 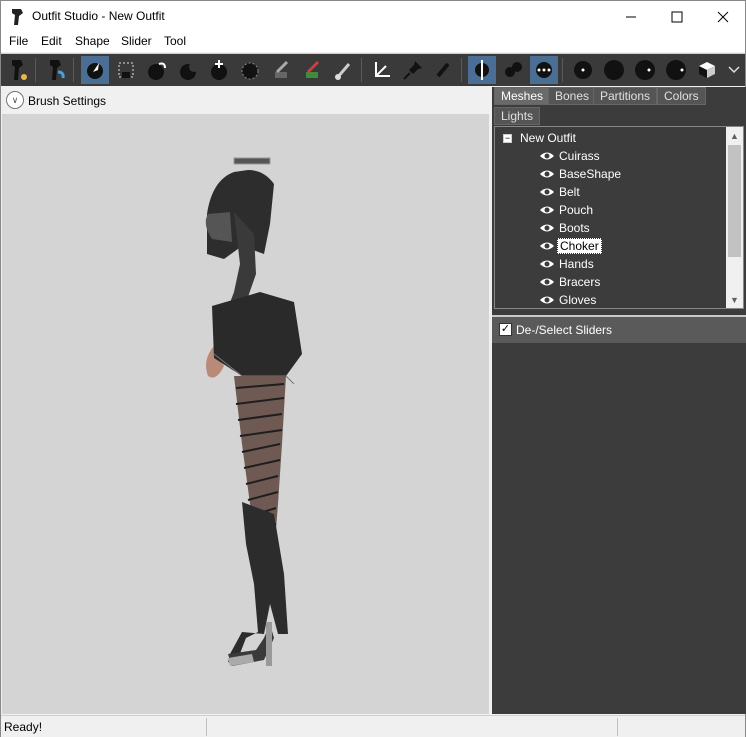 I want to click on select-brush-icon, so click(x=95, y=71).